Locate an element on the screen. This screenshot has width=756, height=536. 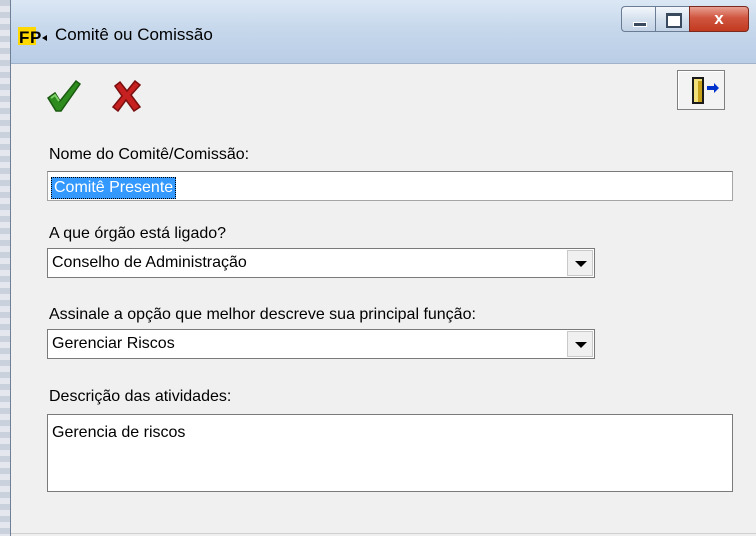
fp-logo-icon: F P is located at coordinates (32, 37).